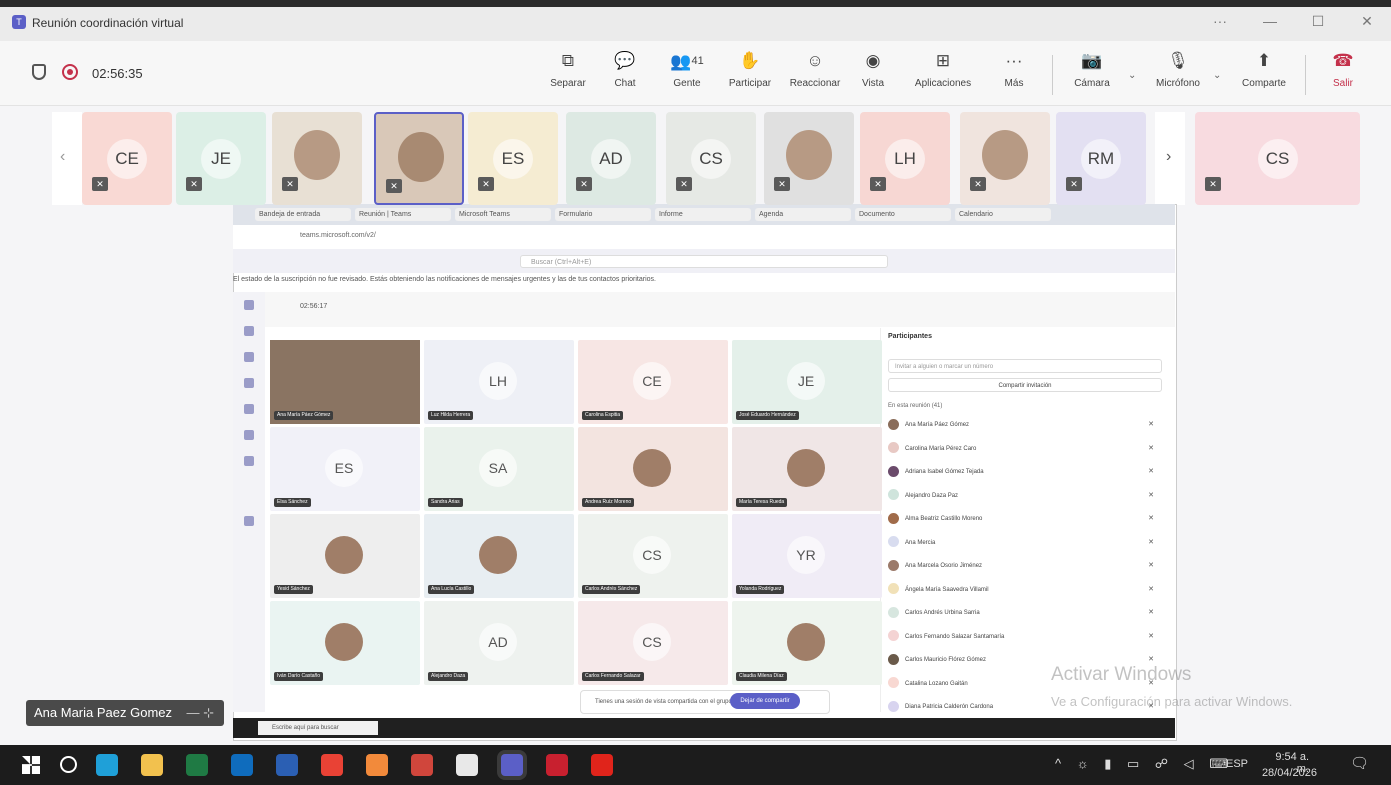 Image resolution: width=1391 pixels, height=785 pixels. I want to click on strip-prev-button: ‹, so click(67, 158).